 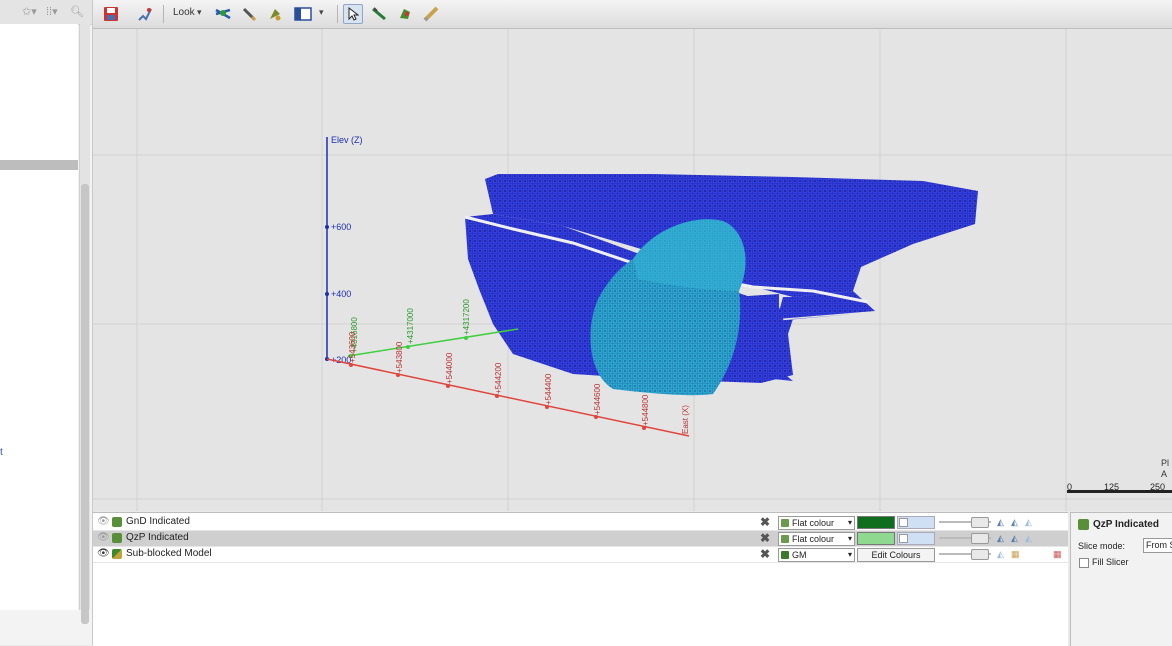 What do you see at coordinates (379, 14) in the screenshot?
I see `slice-tool-icon` at bounding box center [379, 14].